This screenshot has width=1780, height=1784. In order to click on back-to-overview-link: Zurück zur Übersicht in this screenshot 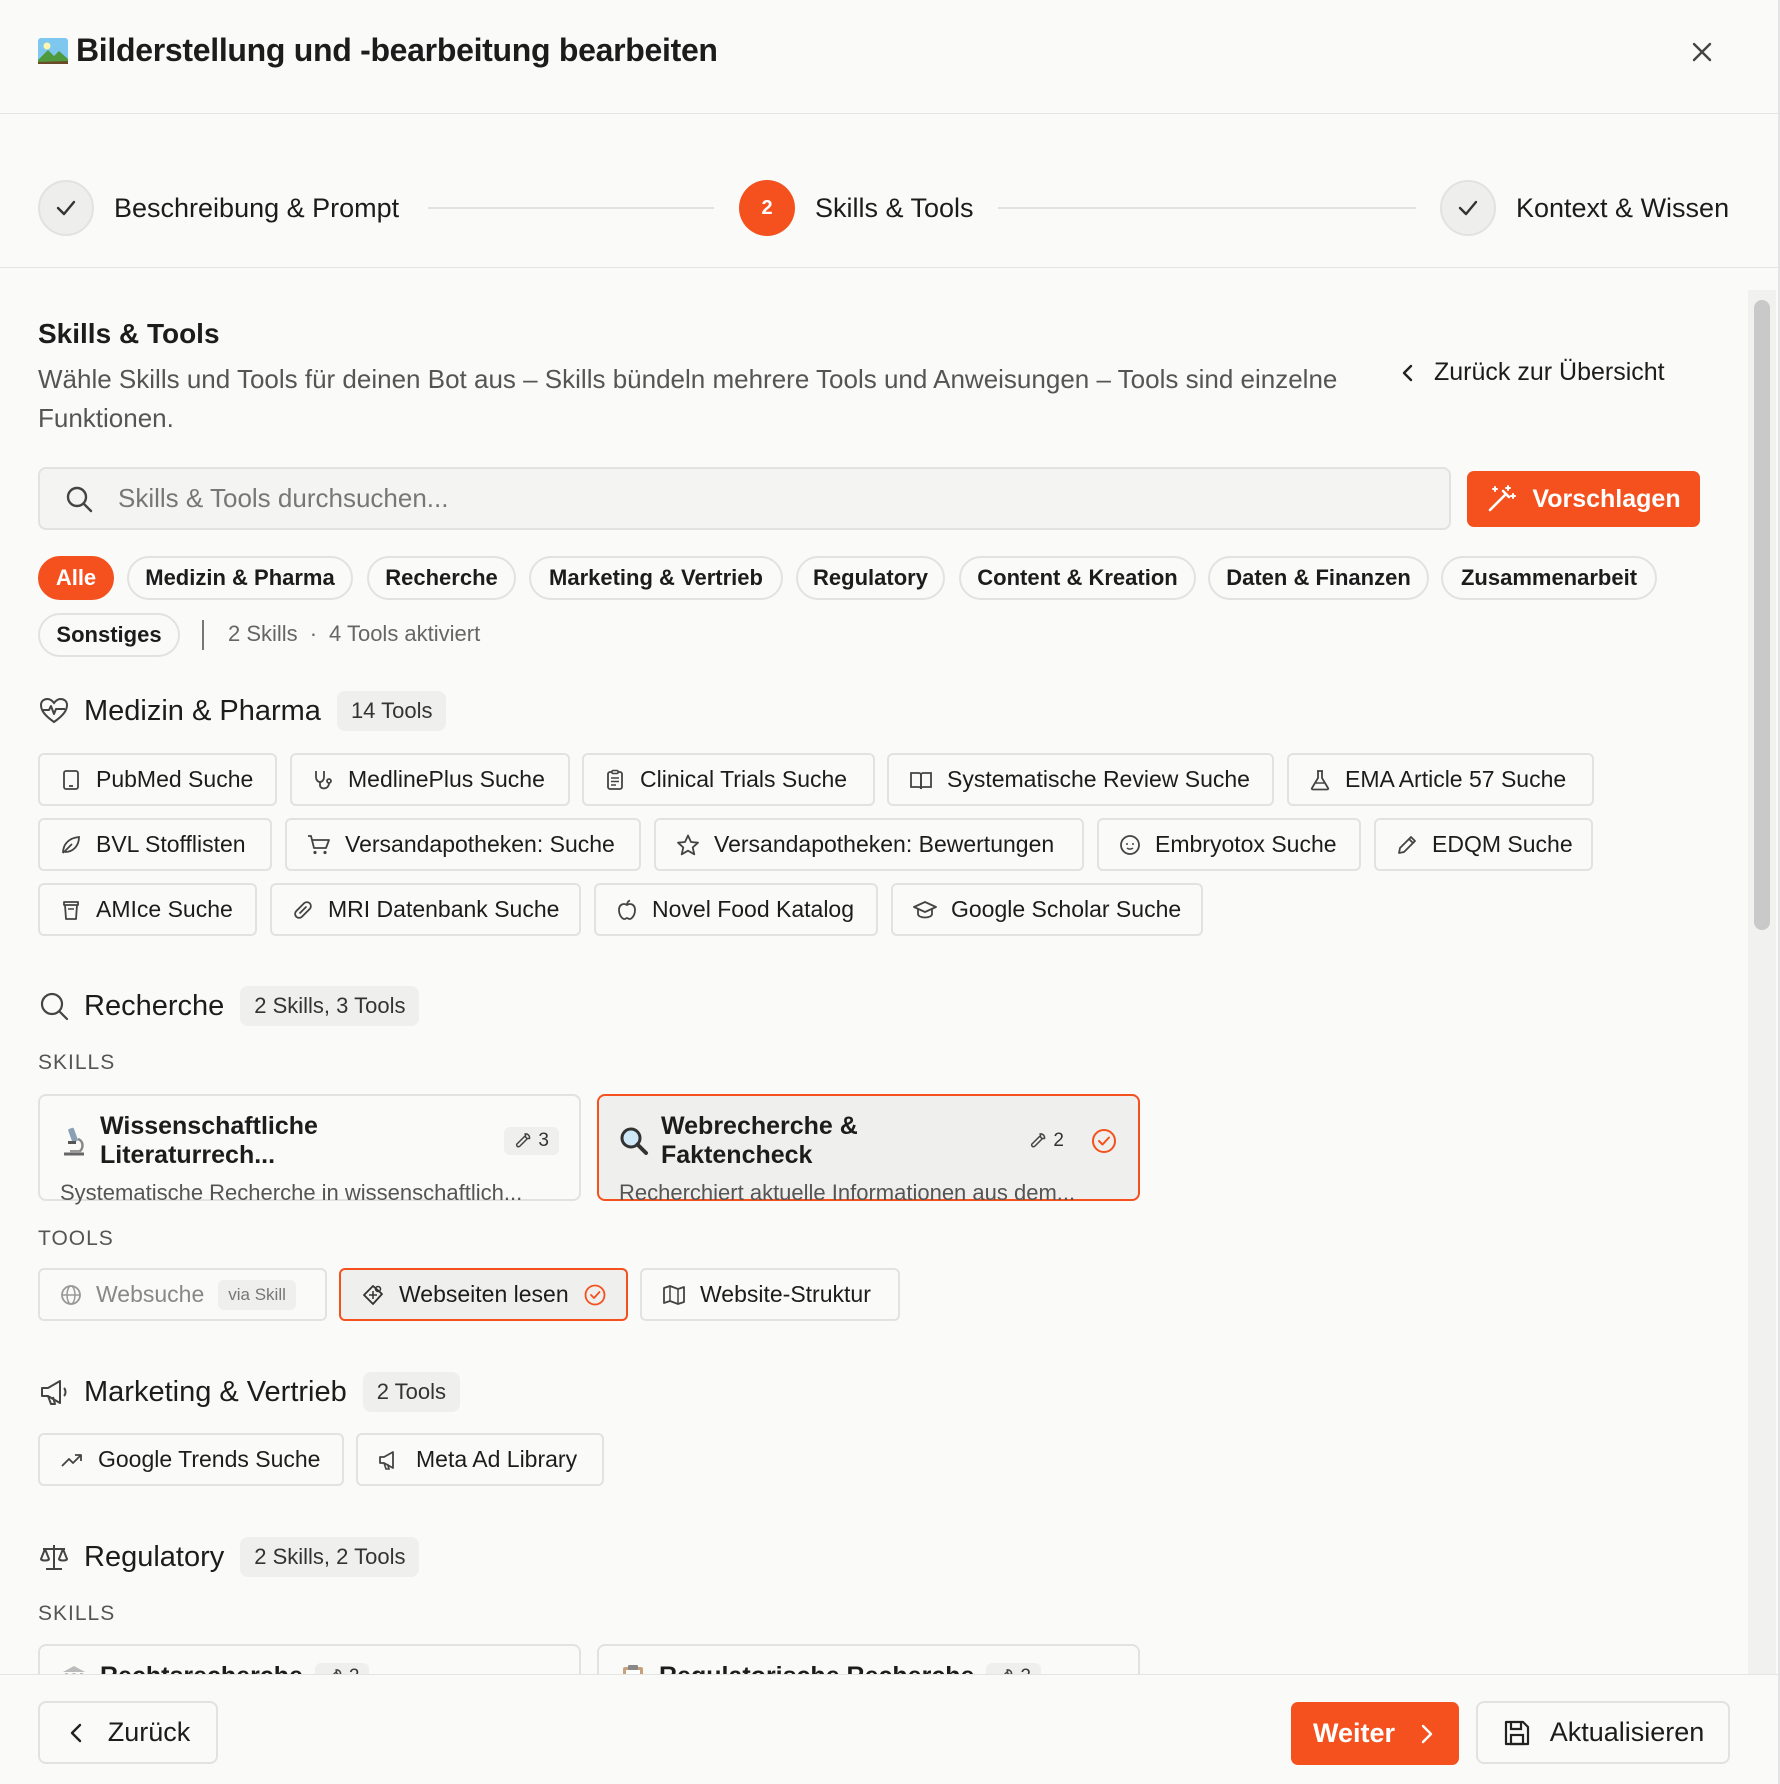, I will do `click(1531, 372)`.